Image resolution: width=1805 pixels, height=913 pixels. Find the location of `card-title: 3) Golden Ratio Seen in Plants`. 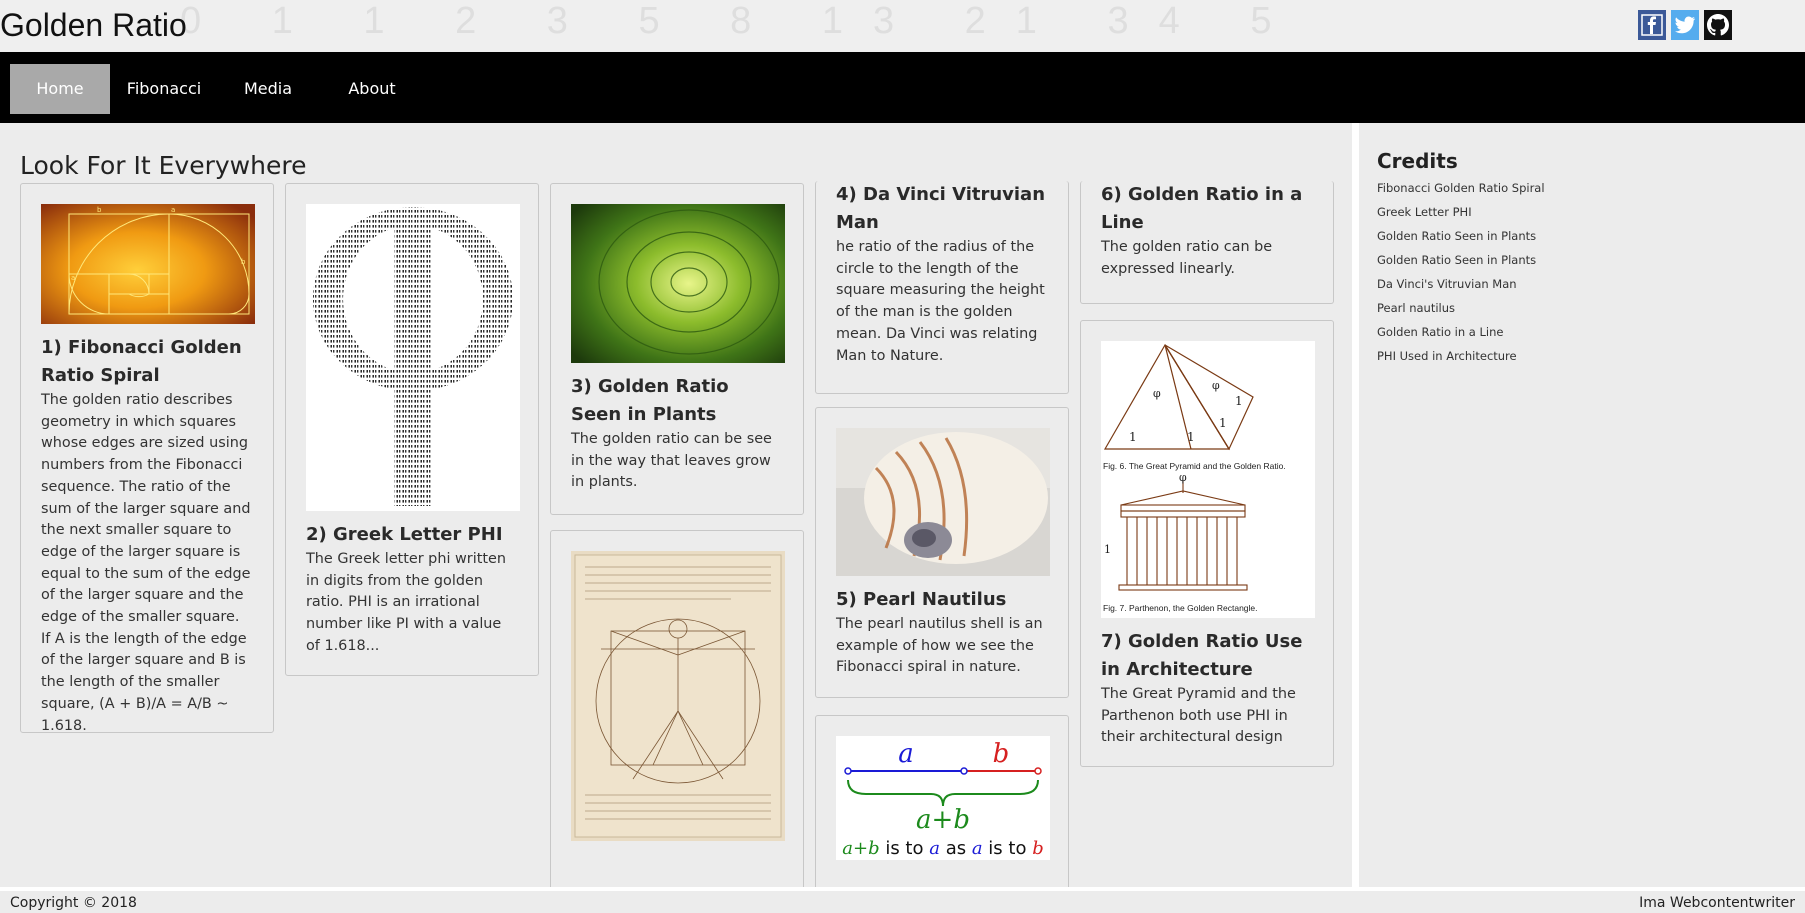

card-title: 3) Golden Ratio Seen in Plants is located at coordinates (650, 400).